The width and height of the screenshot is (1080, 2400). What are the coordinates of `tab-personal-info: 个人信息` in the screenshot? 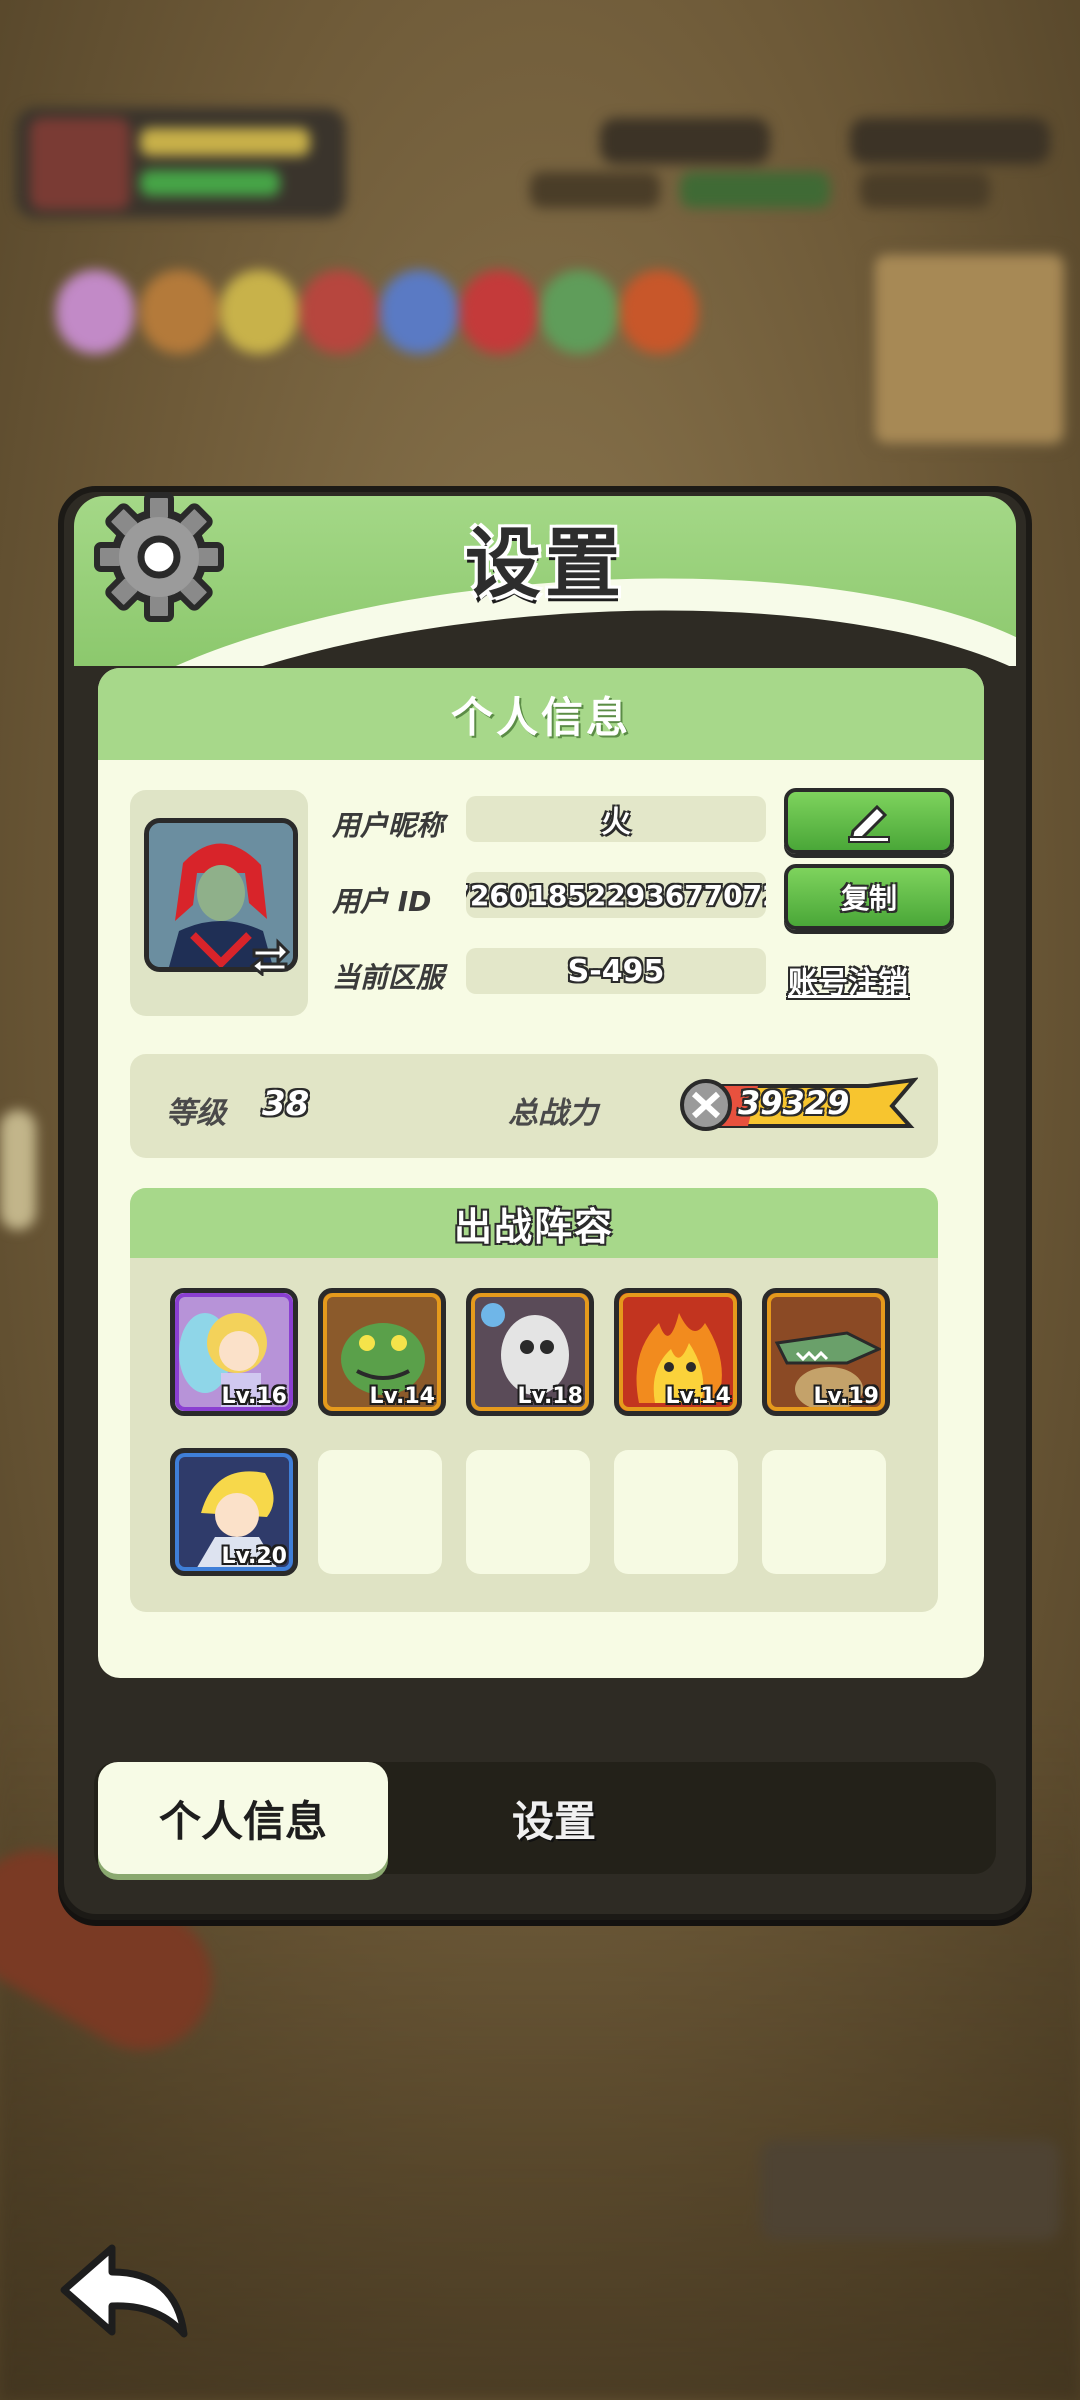 It's located at (243, 1818).